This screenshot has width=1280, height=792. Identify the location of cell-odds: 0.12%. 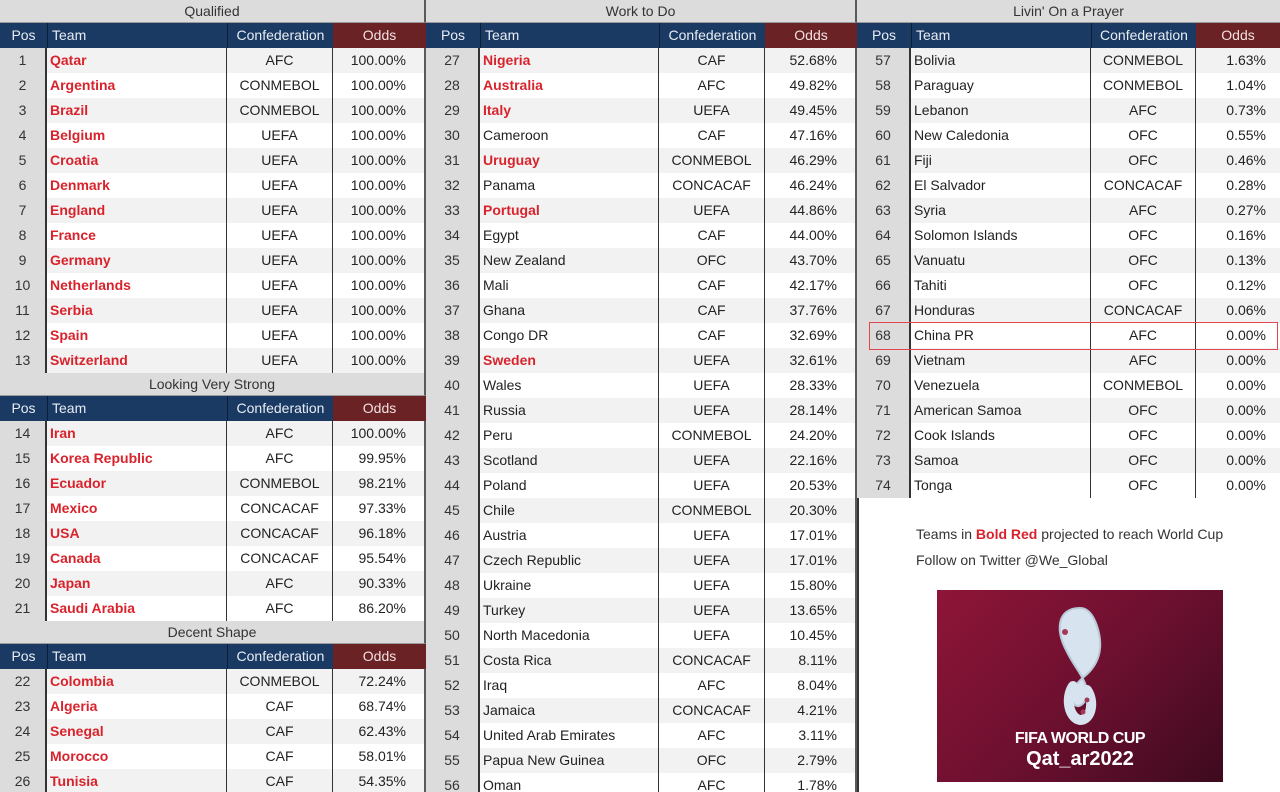
(1246, 285).